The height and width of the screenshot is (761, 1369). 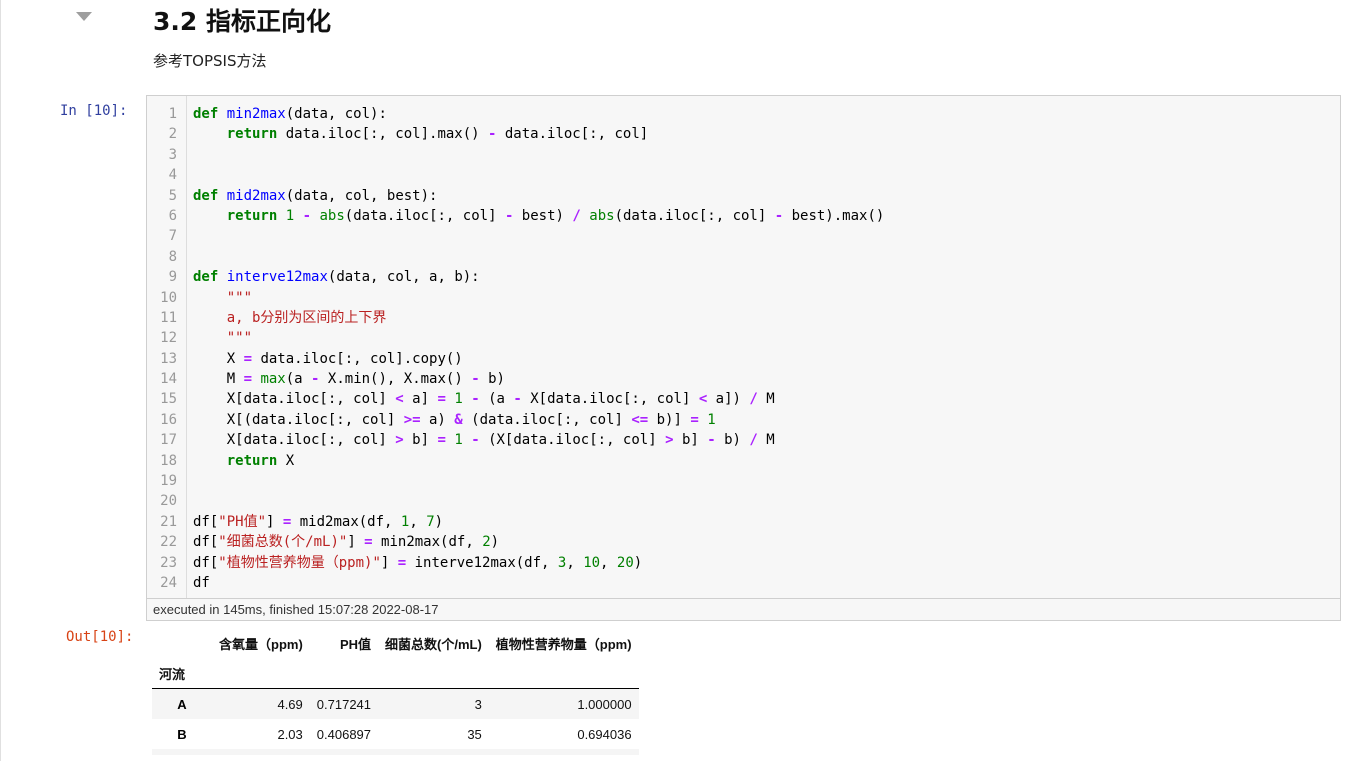 What do you see at coordinates (0, 380) in the screenshot?
I see `notebook-left-border` at bounding box center [0, 380].